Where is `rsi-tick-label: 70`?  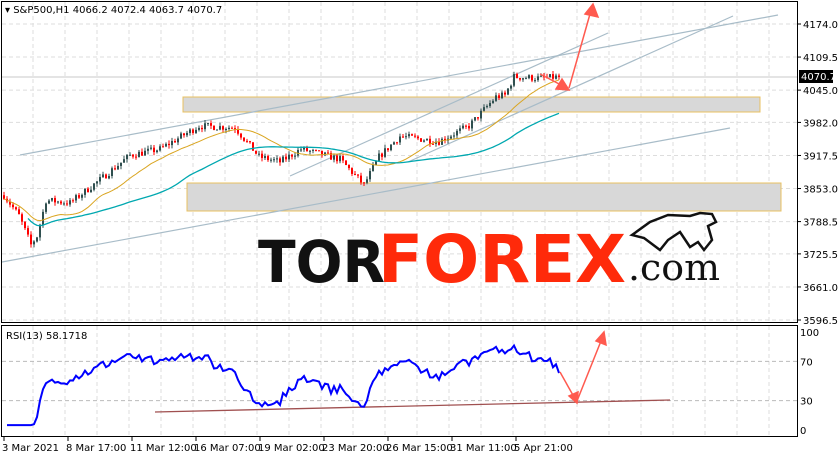 rsi-tick-label: 70 is located at coordinates (806, 362).